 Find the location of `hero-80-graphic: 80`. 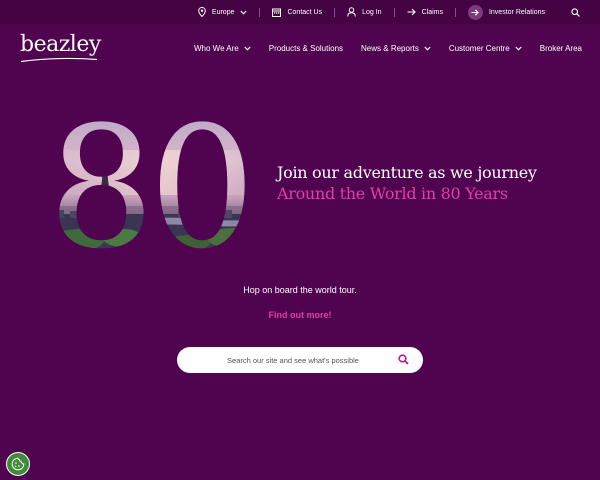

hero-80-graphic: 80 is located at coordinates (149, 182).